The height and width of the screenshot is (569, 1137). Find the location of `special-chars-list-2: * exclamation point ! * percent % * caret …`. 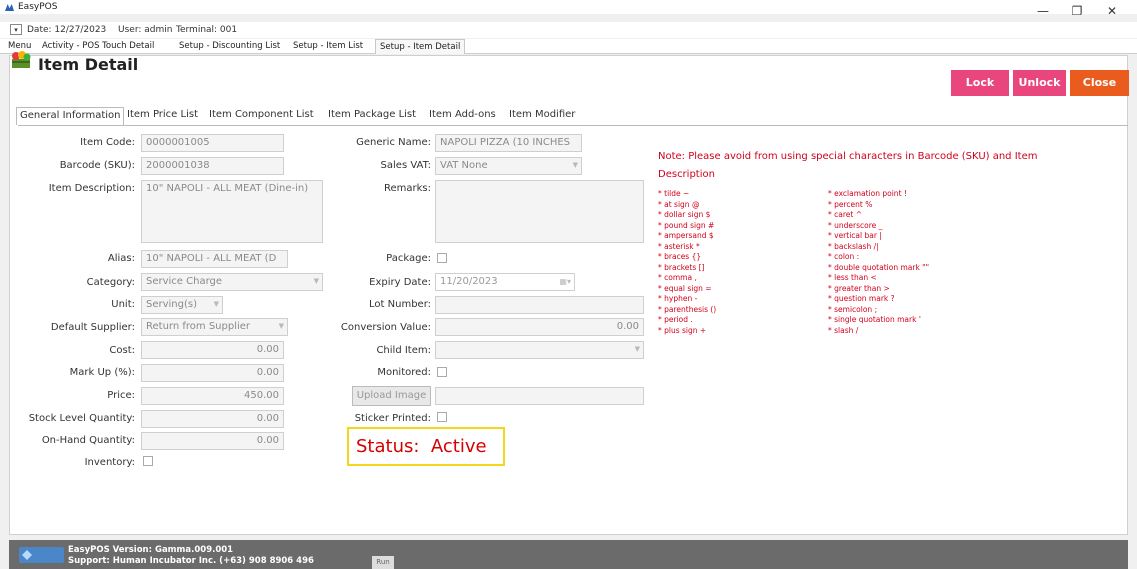

special-chars-list-2: * exclamation point ! * percent % * caret … is located at coordinates (878, 262).